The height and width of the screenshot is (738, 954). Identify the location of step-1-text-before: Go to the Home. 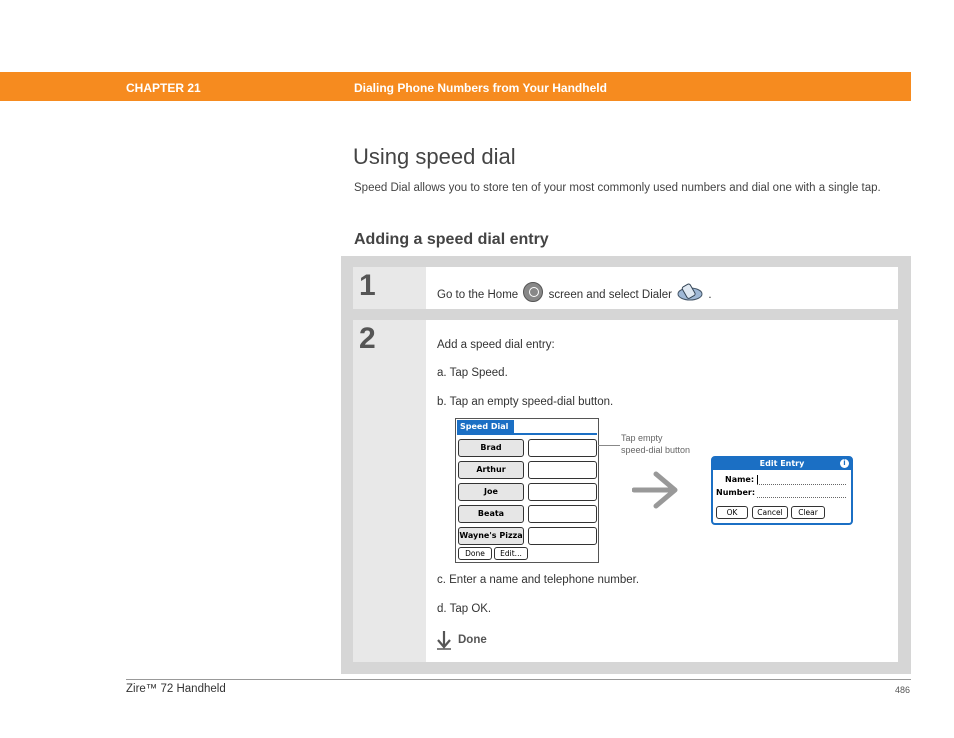
(478, 295).